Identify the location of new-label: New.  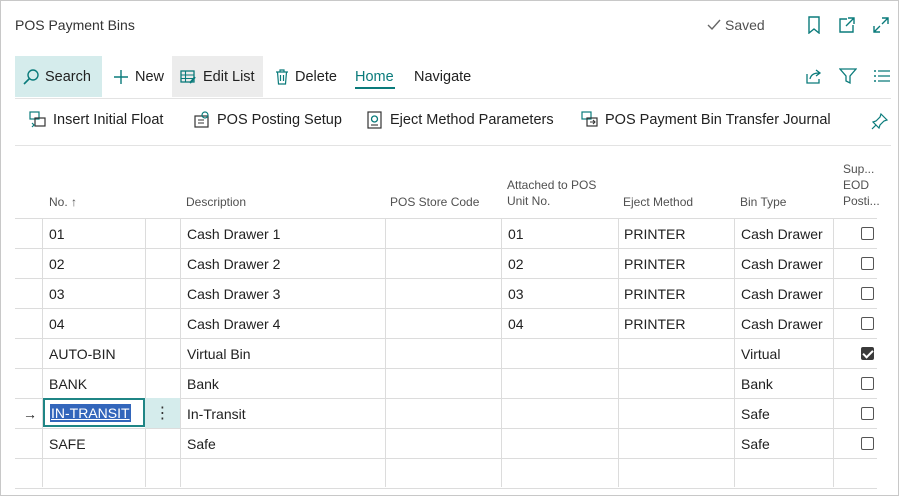
(150, 76).